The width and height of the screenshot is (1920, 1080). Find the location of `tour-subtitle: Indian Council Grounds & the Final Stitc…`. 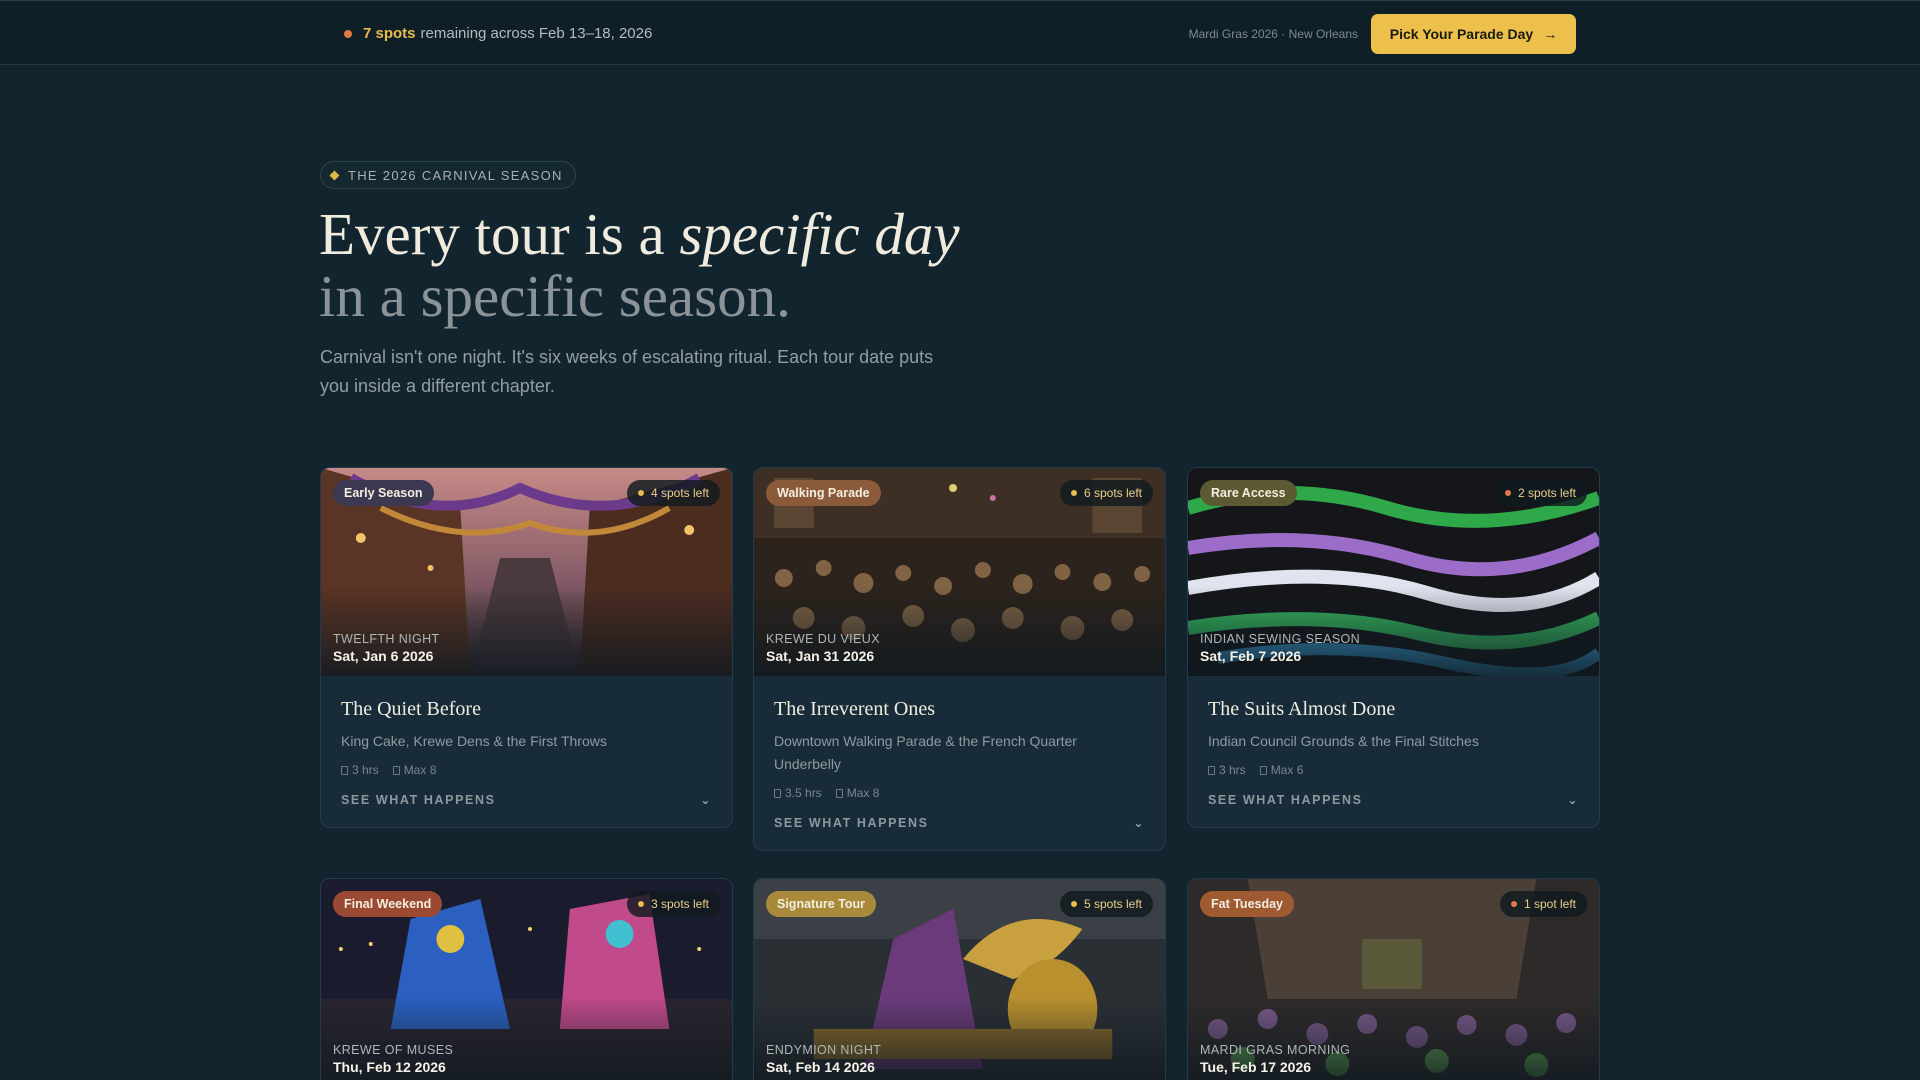

tour-subtitle: Indian Council Grounds & the Final Stitc… is located at coordinates (1343, 741).